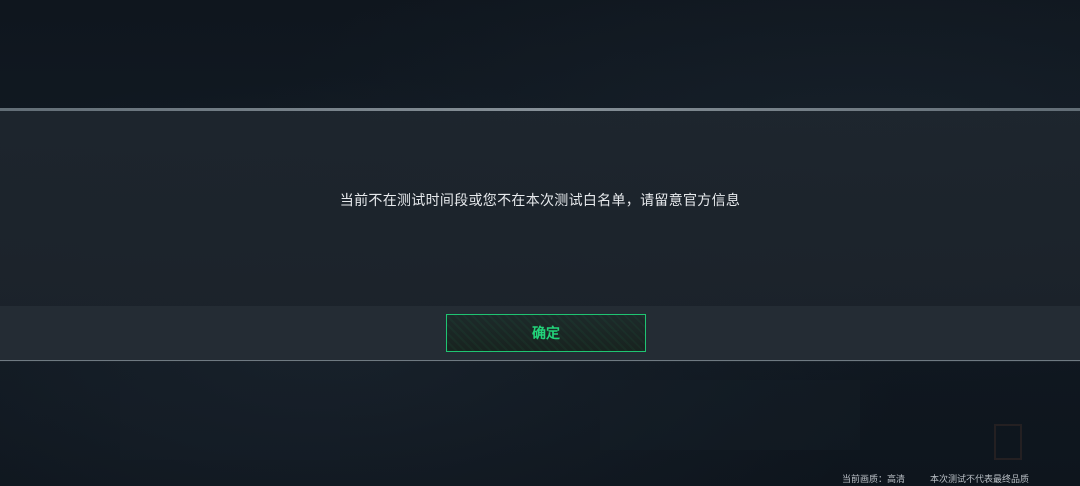  Describe the element at coordinates (874, 480) in the screenshot. I see `quality-label: 当前画质：高清` at that location.